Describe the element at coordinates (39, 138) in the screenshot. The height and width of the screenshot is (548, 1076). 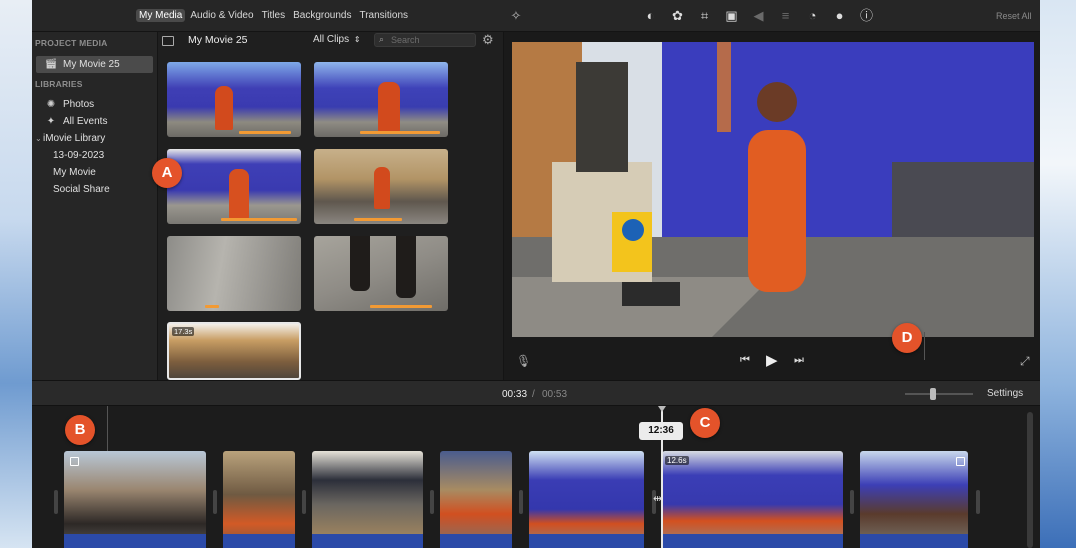
I see `disclosure-triangle-icon: ⌄` at that location.